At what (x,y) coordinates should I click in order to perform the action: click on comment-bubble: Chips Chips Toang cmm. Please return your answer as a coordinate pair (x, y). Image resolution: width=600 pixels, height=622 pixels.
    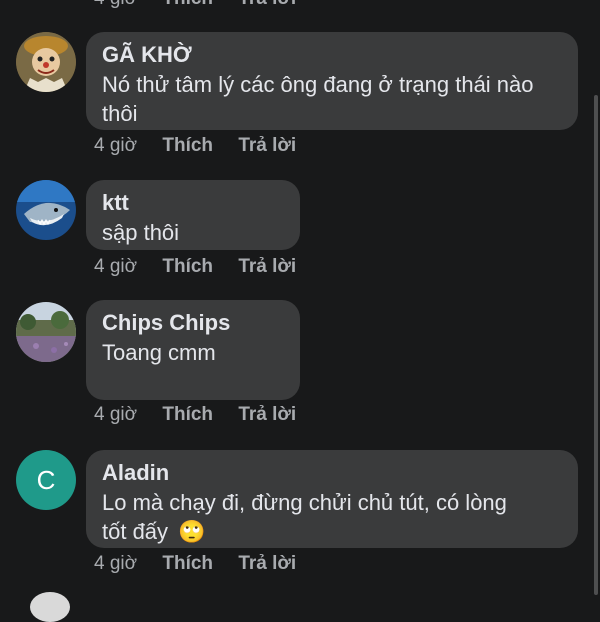
    Looking at the image, I should click on (193, 350).